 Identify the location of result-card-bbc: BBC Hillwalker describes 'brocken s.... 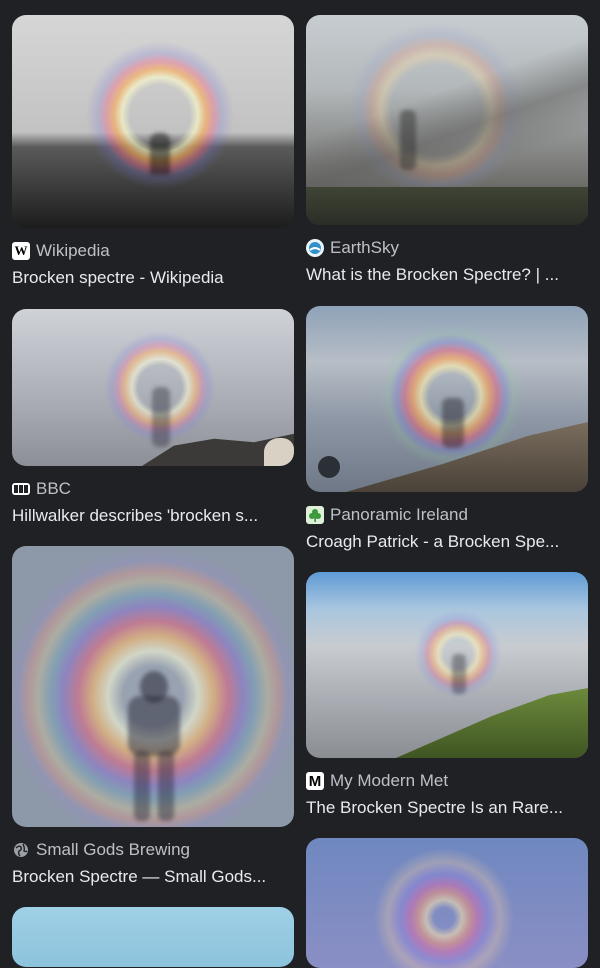
(153, 417).